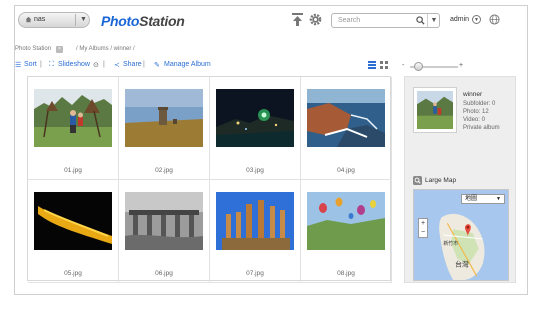 This screenshot has height=309, width=542. Describe the element at coordinates (73, 273) in the screenshot. I see `photo-filename: 05.jpg` at that location.